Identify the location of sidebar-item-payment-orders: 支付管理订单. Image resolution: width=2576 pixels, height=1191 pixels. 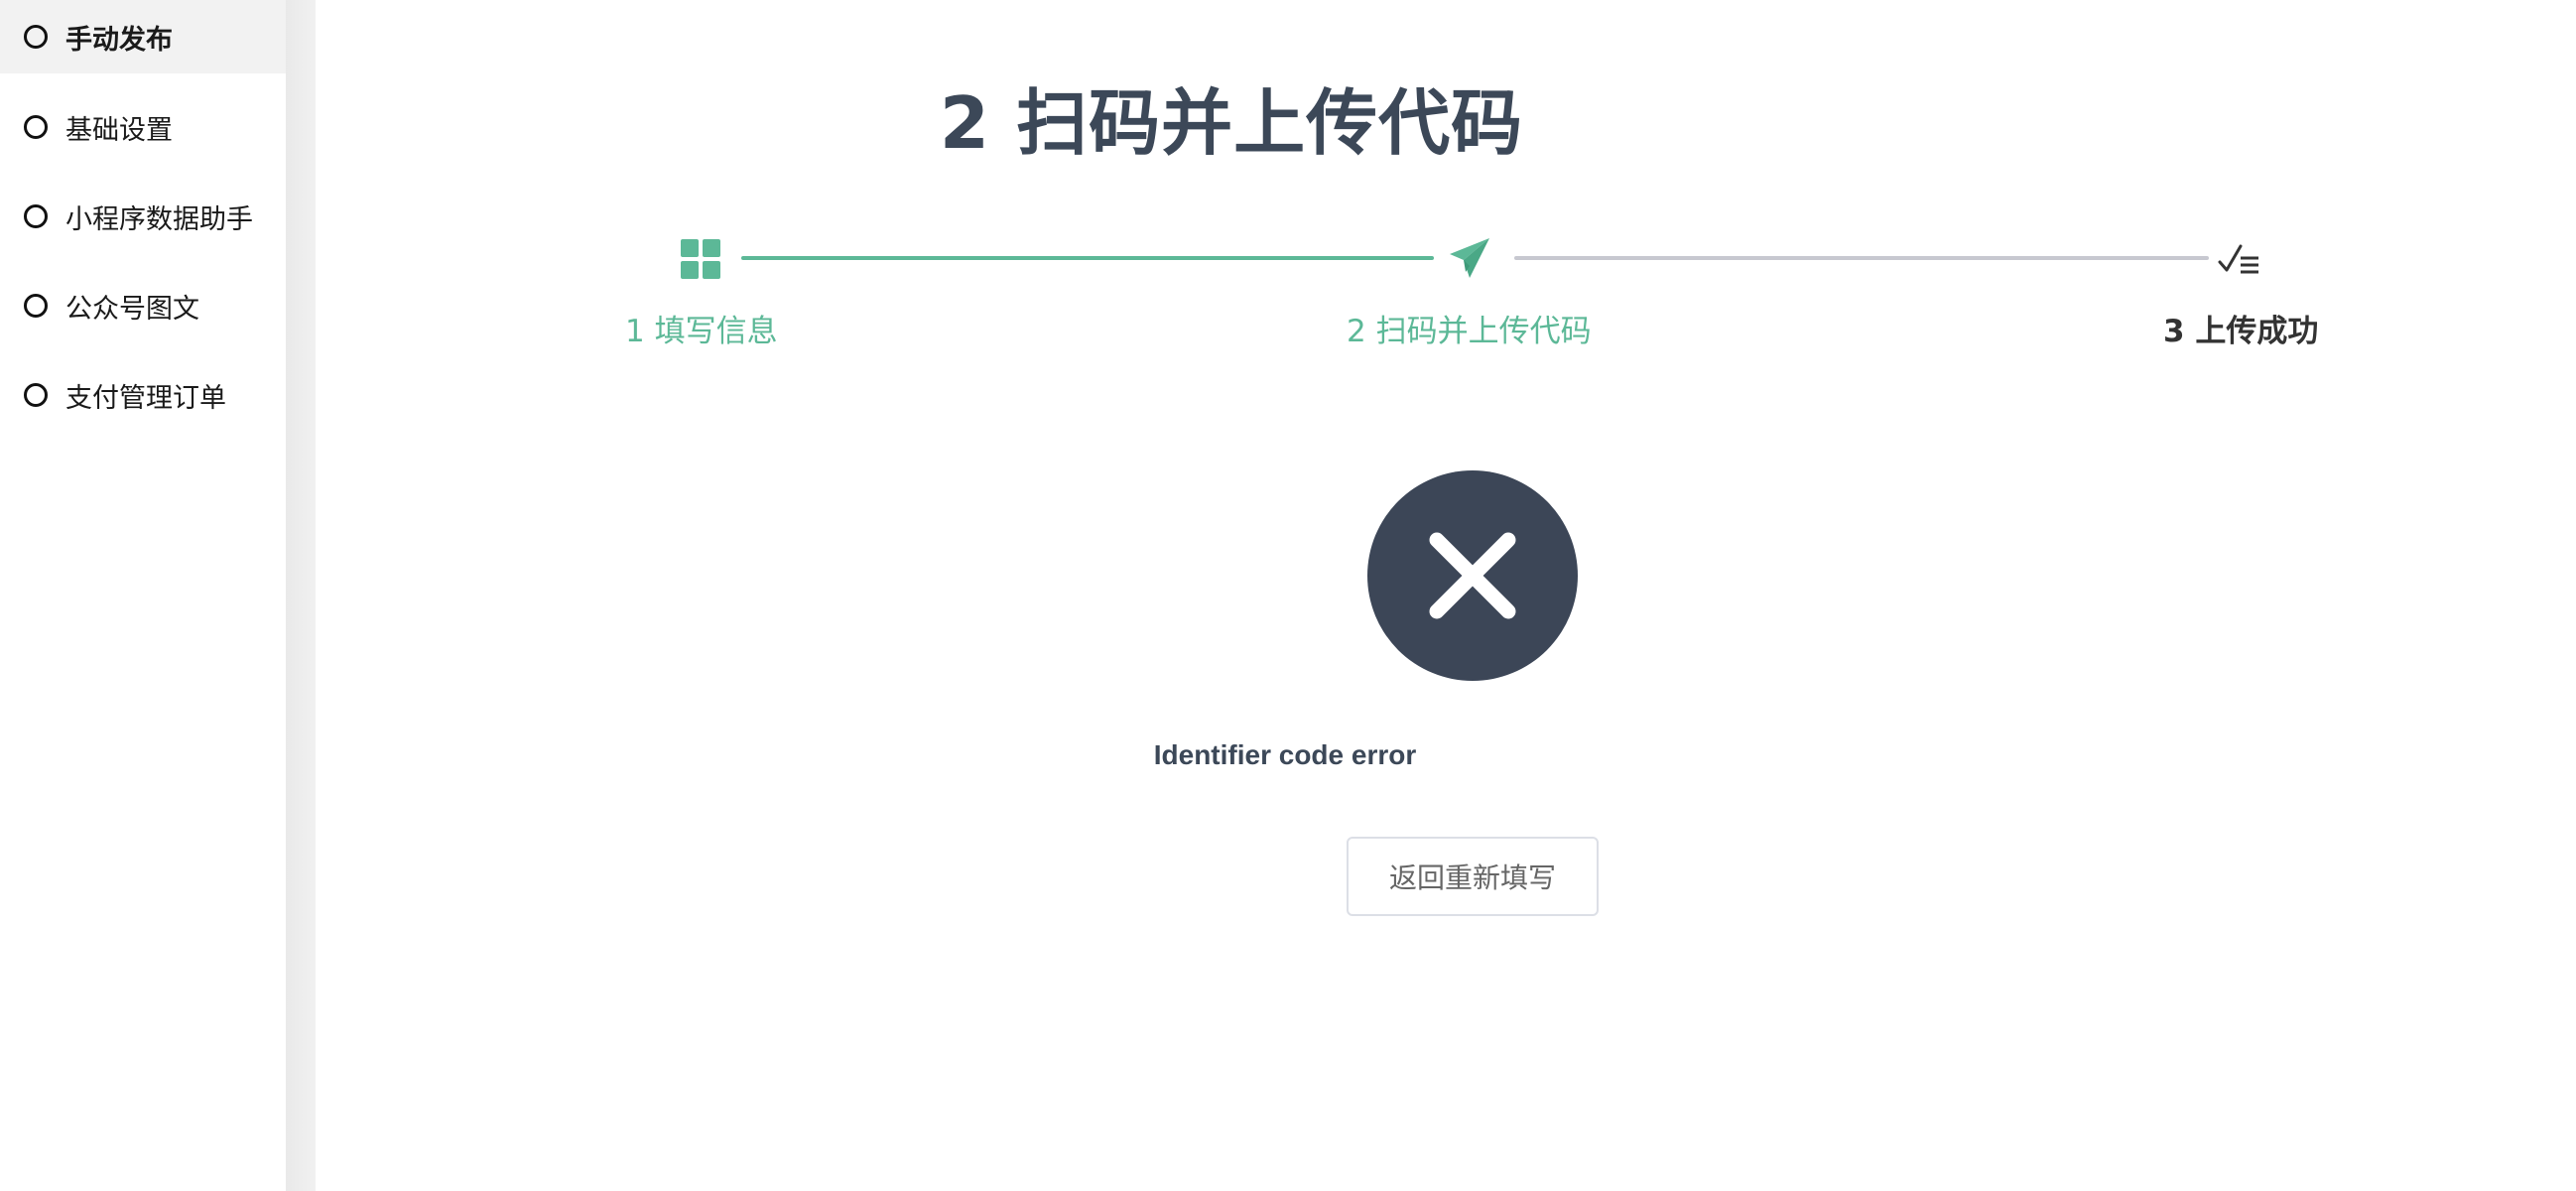
(143, 395).